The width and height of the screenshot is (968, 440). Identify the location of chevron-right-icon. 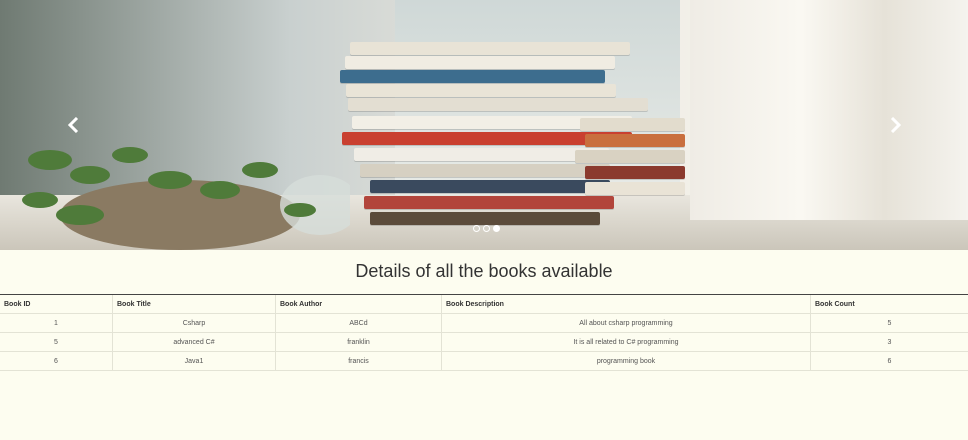
(896, 125).